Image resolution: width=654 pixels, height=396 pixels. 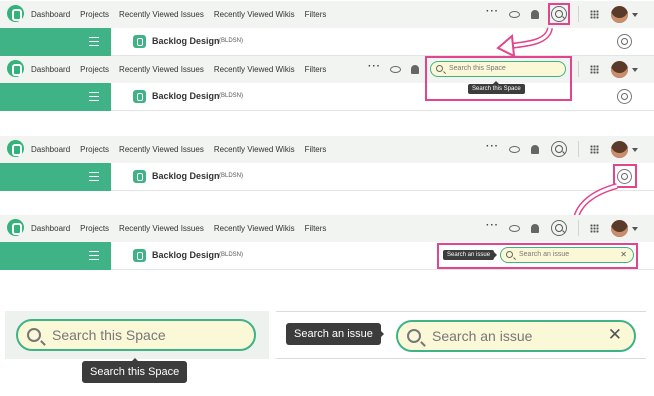 What do you see at coordinates (482, 336) in the screenshot?
I see `search-placeholder: Search an issue` at bounding box center [482, 336].